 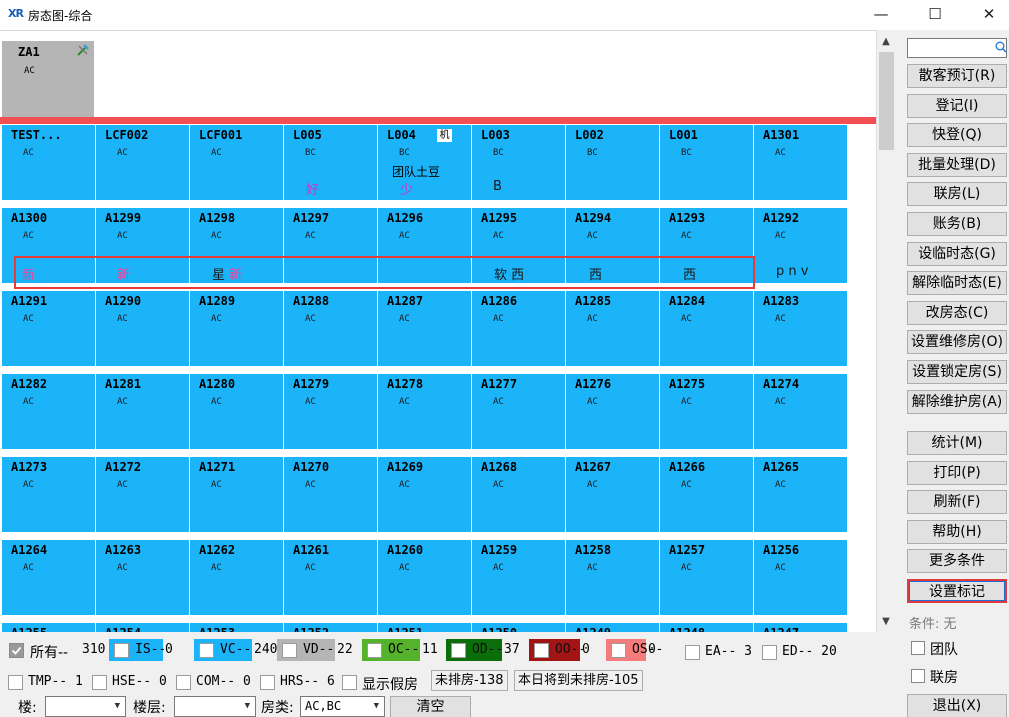 I want to click on side-button: 帮助(H), so click(x=957, y=531).